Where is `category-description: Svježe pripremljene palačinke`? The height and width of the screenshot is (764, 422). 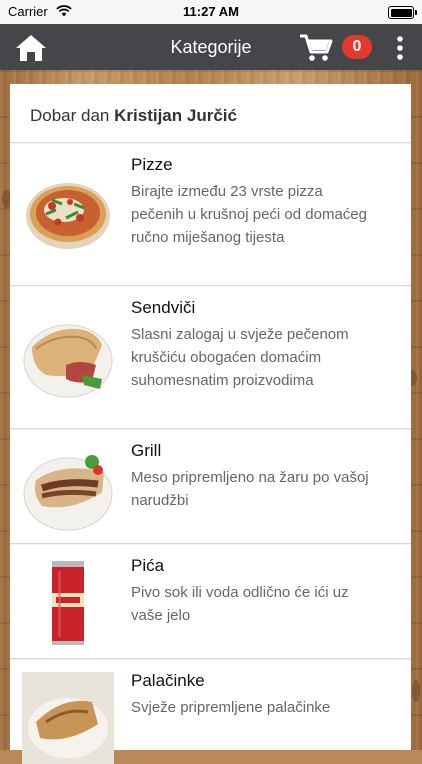
category-description: Svježe pripremljene palačinke is located at coordinates (231, 707).